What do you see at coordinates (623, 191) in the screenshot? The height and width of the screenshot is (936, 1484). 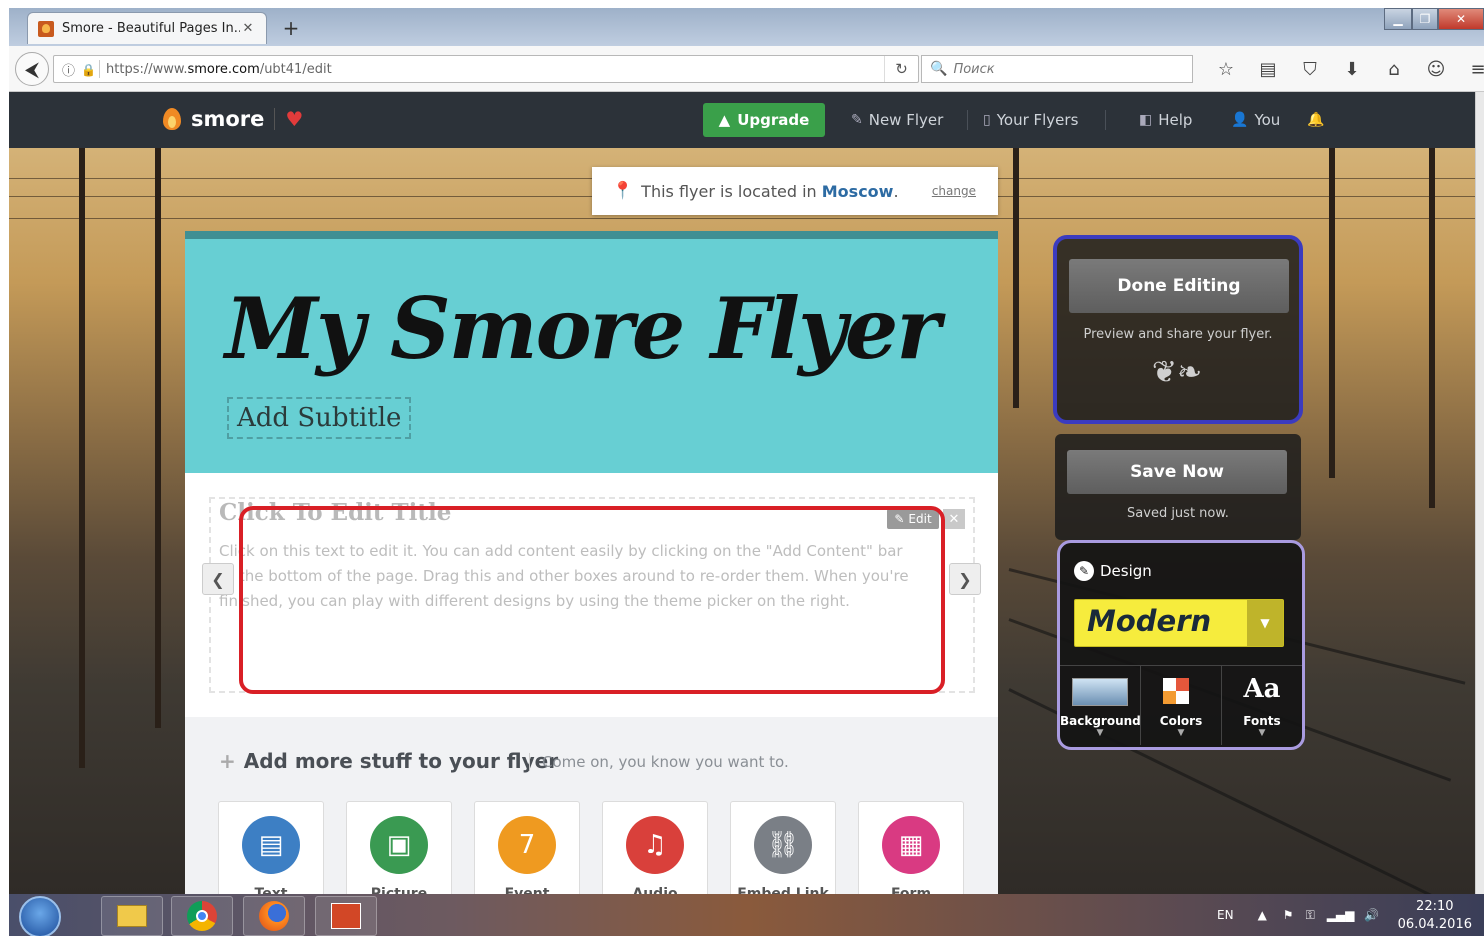 I see `map-pin-icon: 📍` at bounding box center [623, 191].